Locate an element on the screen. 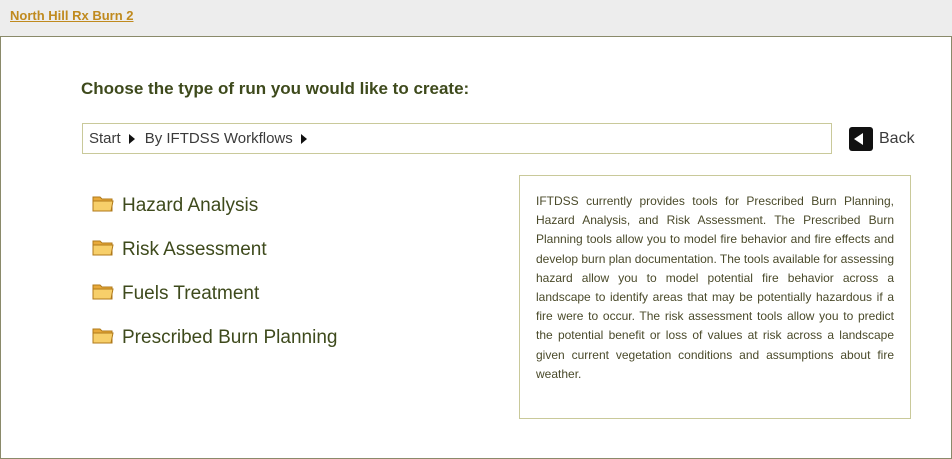  option-risk-assessment: Risk Assessment is located at coordinates (214, 250).